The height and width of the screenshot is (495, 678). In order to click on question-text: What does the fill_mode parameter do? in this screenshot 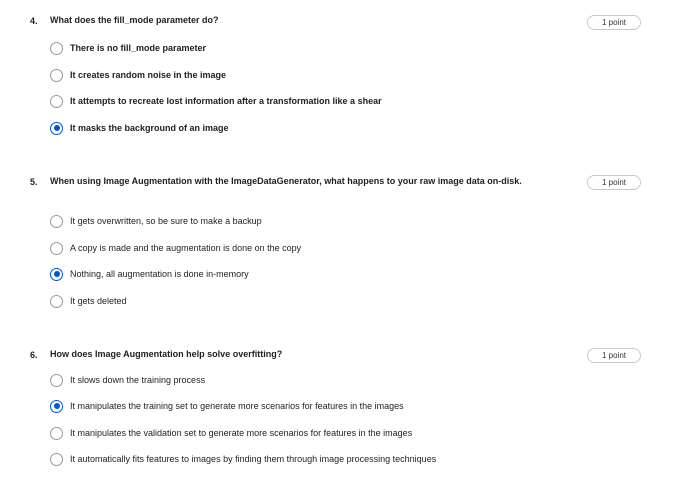, I will do `click(134, 20)`.